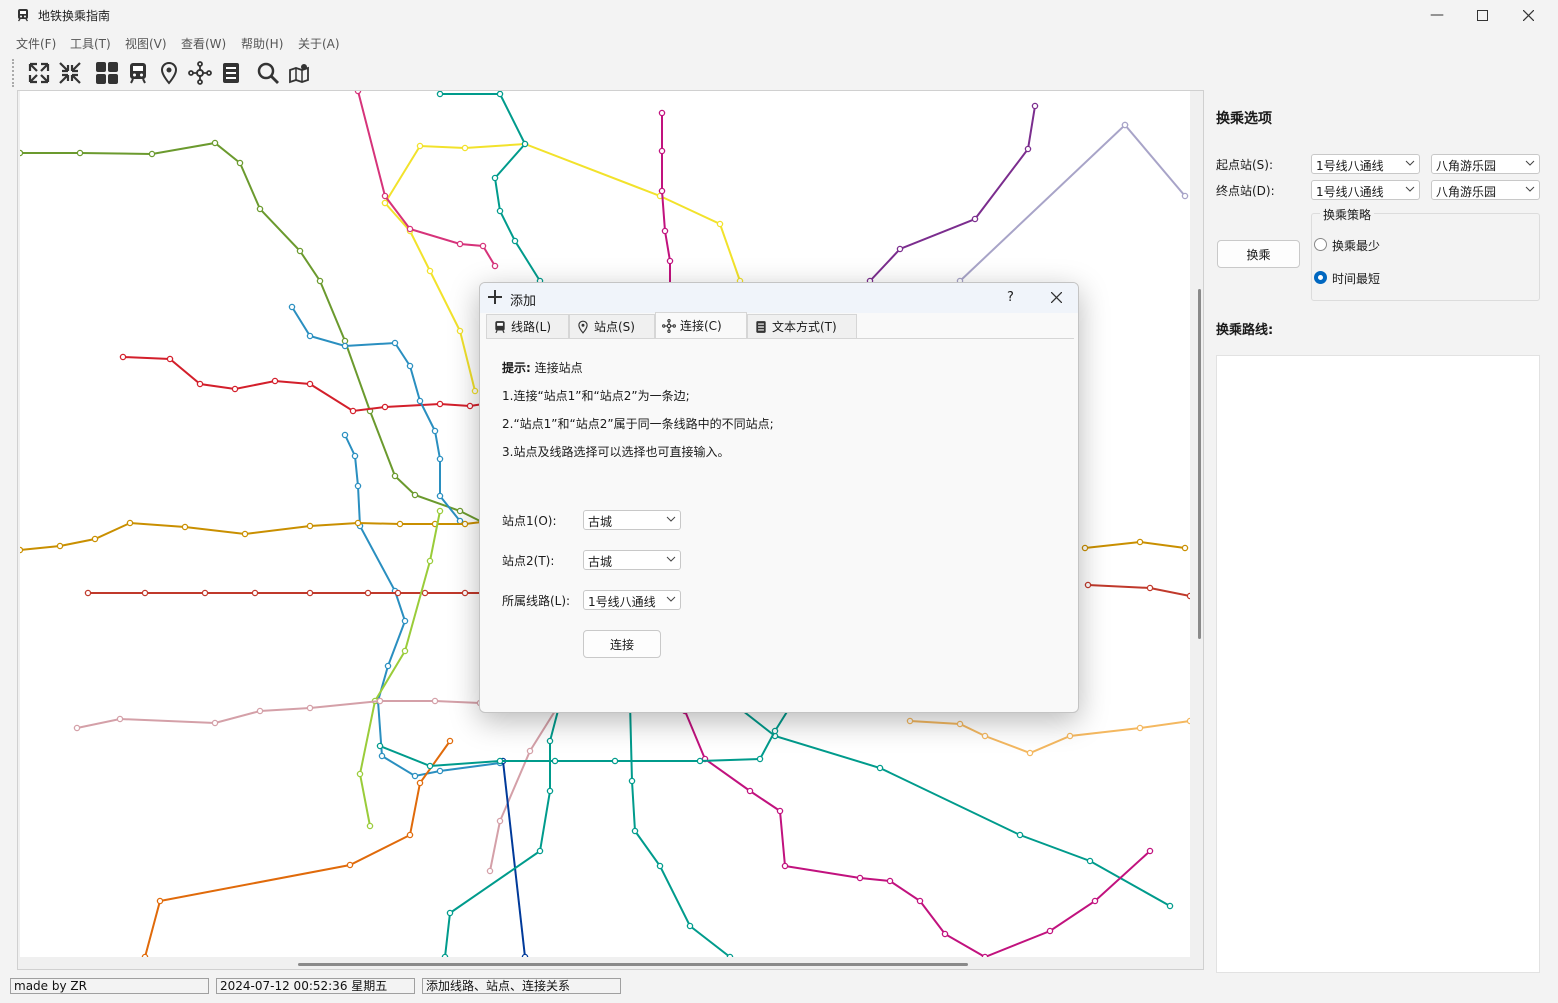 The image size is (1558, 1003). What do you see at coordinates (1320, 244) in the screenshot?
I see `least-transfers-radio` at bounding box center [1320, 244].